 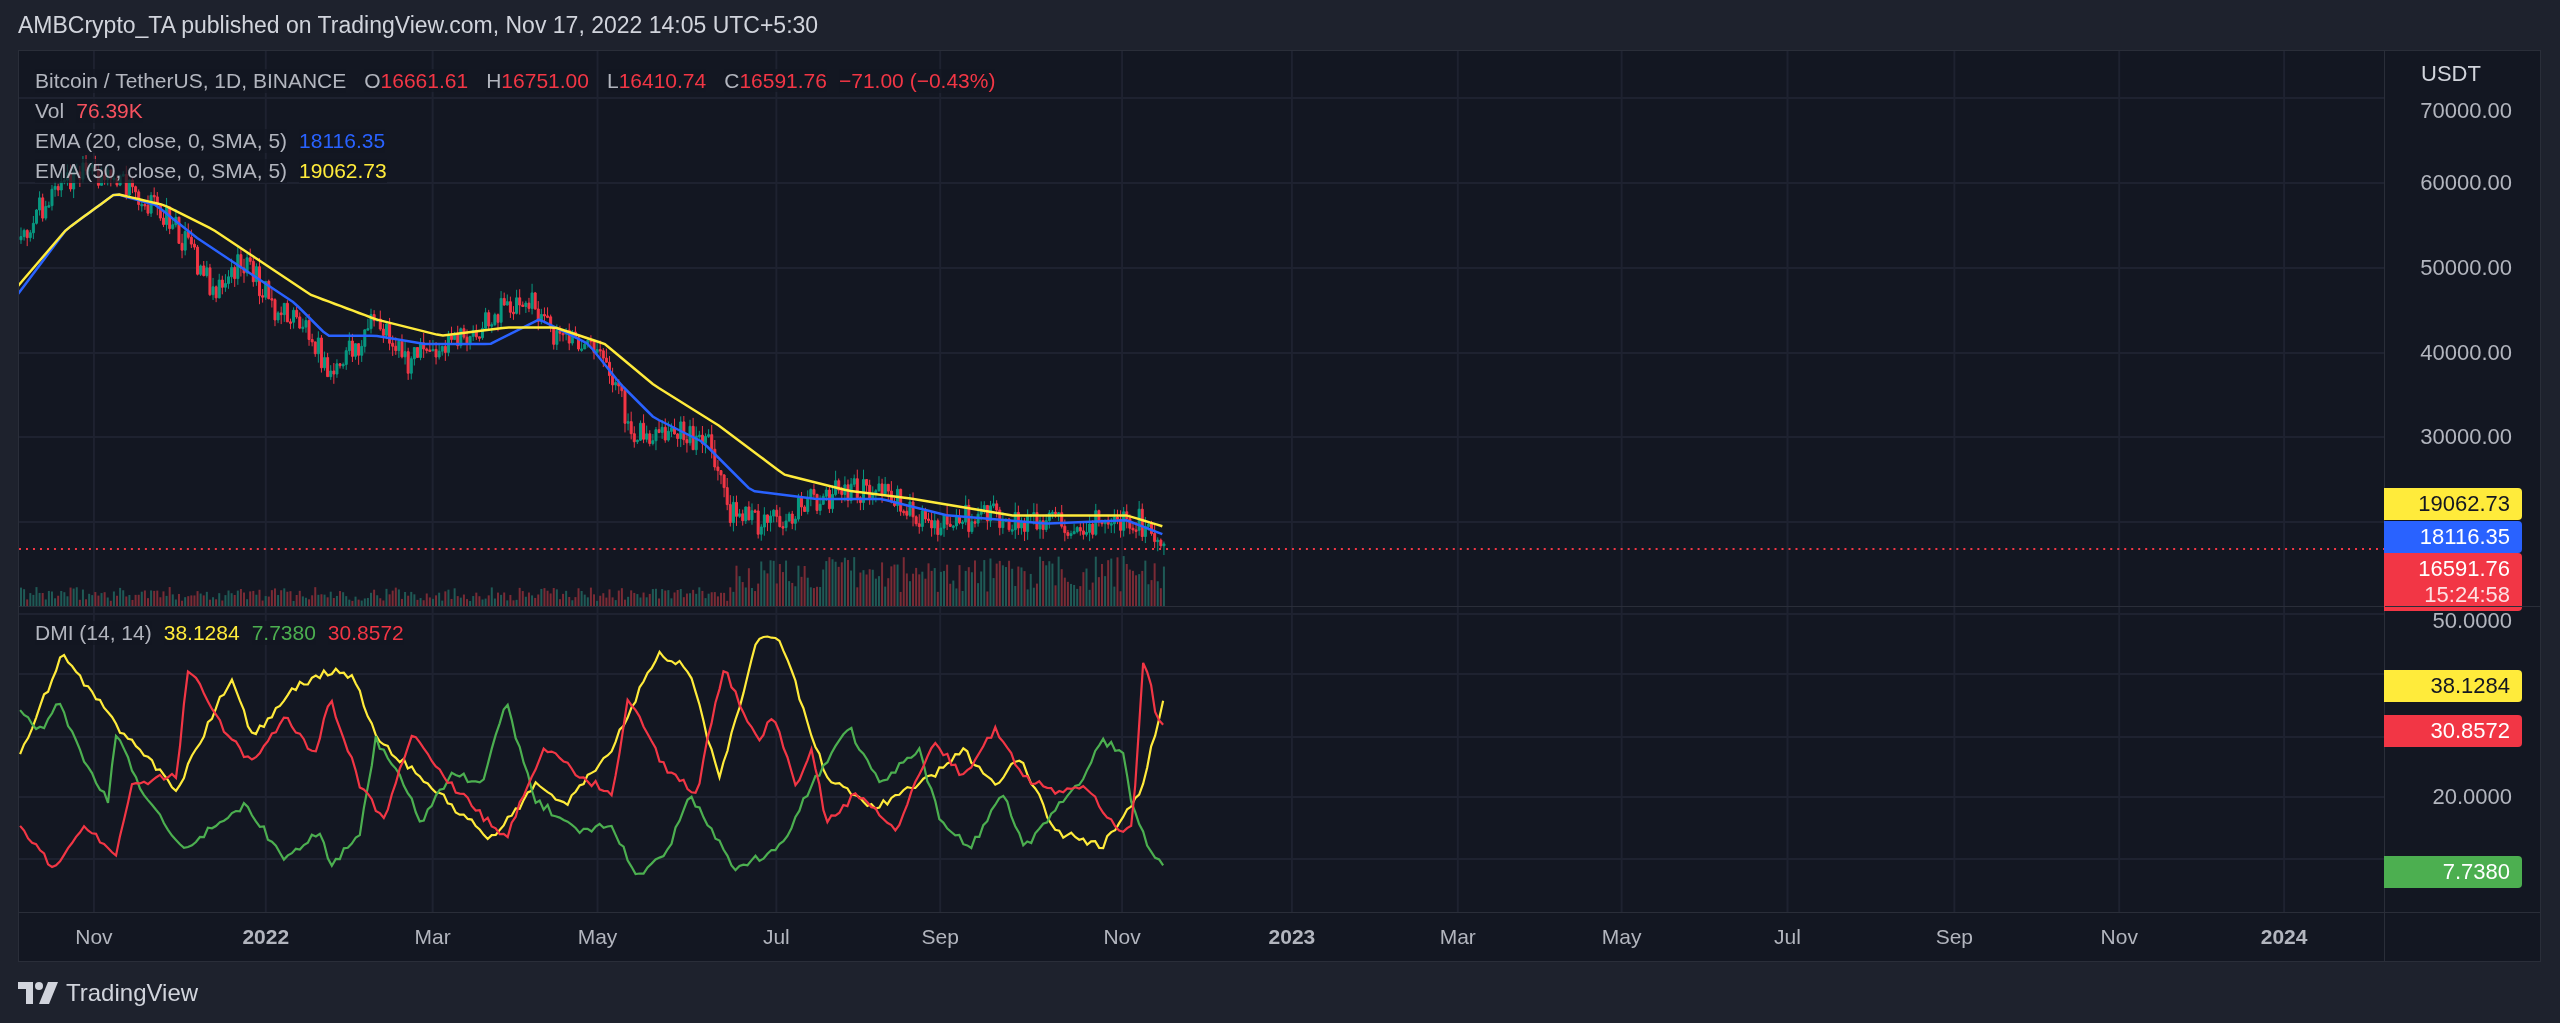 I want to click on price-axis-label: 50000.00, so click(x=2466, y=268).